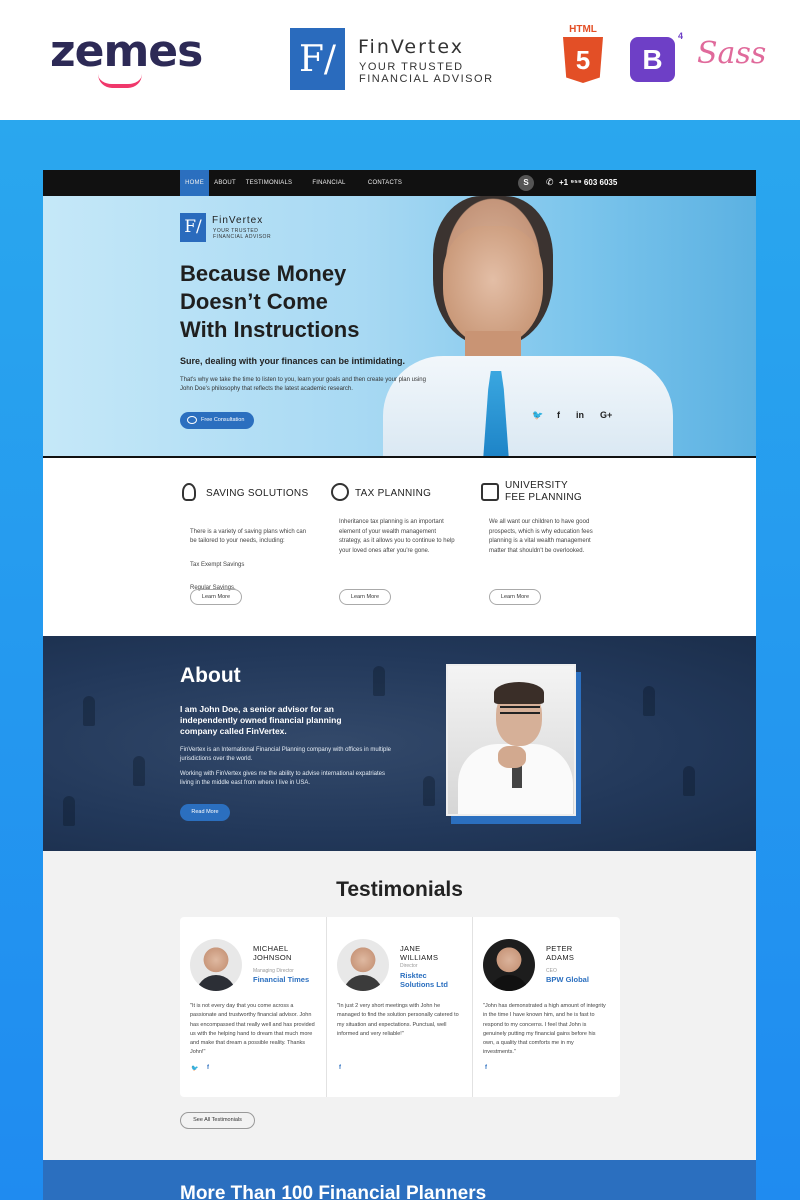 This screenshot has height=1200, width=800. Describe the element at coordinates (551, 971) in the screenshot. I see `testimonial-role: CEO` at that location.